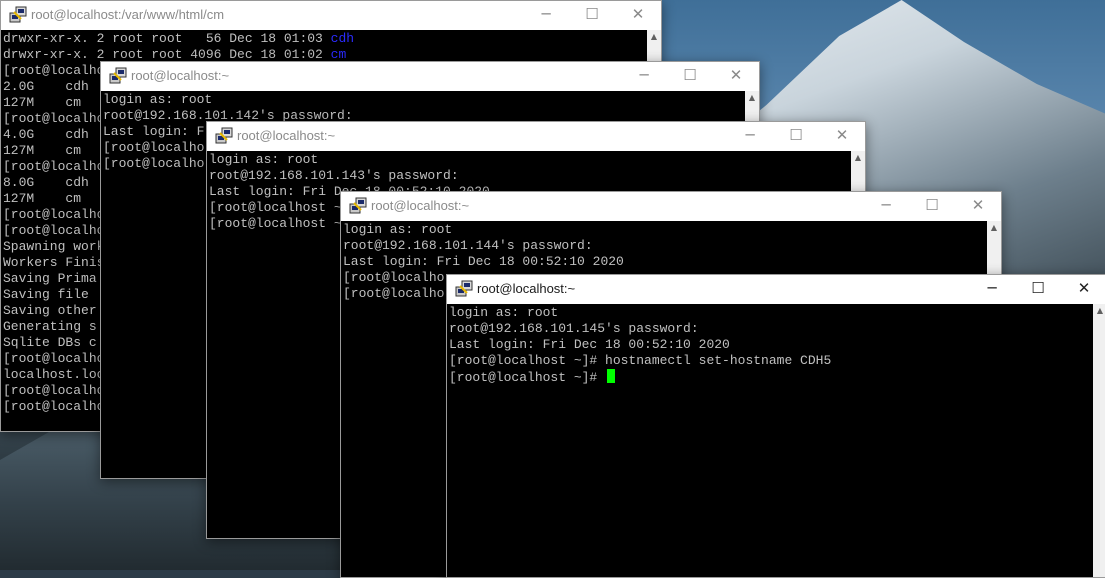 This screenshot has width=1105, height=578. I want to click on vertical-scrollbar: ▲, so click(1099, 440).